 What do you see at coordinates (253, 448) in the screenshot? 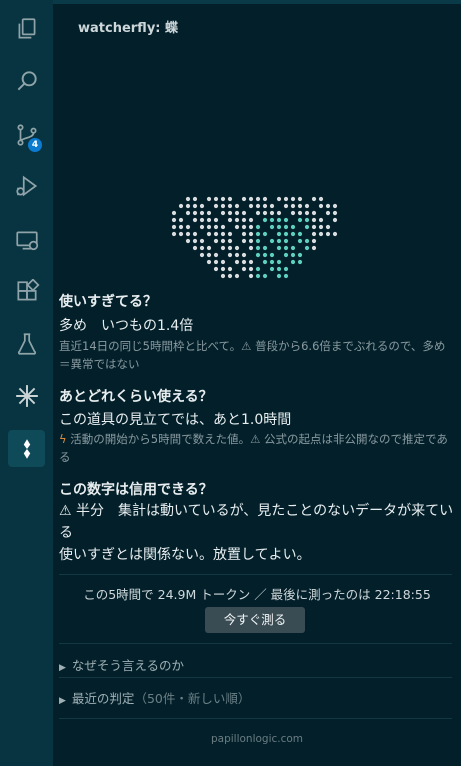
I see `remaining-note: 活動の開始から5時間で数えた値。⚠ 公式の起点は非公開なので推定である` at bounding box center [253, 448].